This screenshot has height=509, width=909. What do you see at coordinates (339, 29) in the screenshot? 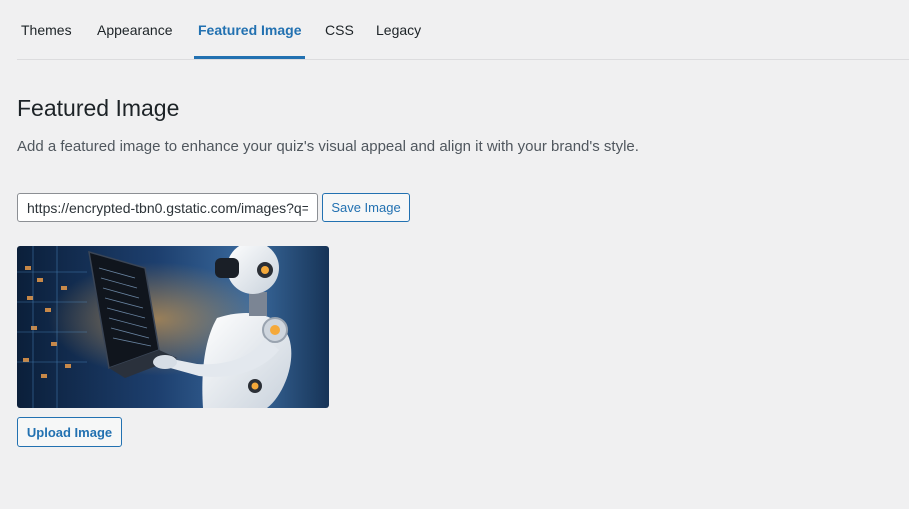
I see `tab-css: CSS` at bounding box center [339, 29].